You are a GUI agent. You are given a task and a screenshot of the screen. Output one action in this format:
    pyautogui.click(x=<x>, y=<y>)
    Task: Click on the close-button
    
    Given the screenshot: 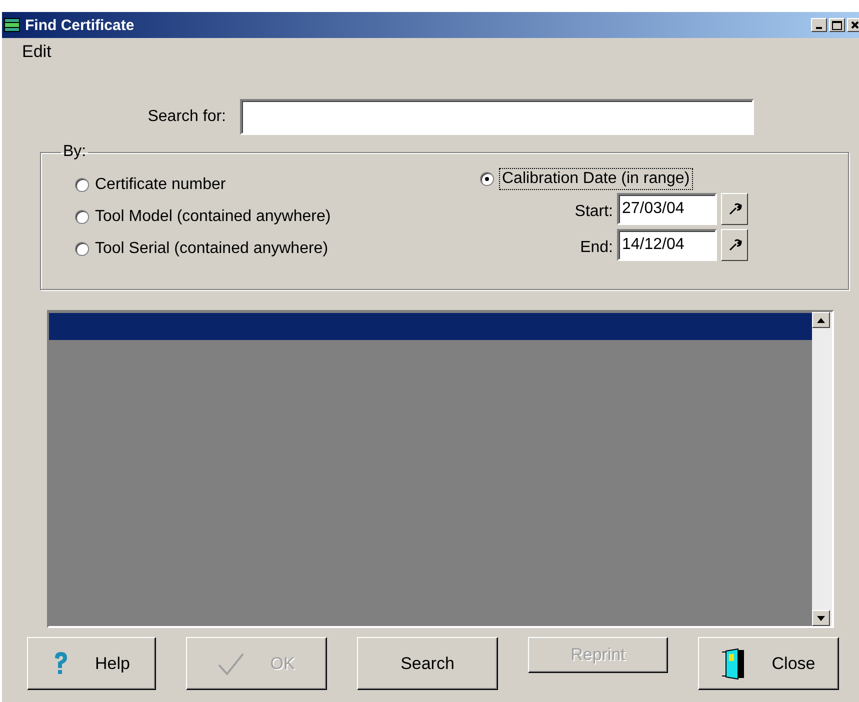 What is the action you would take?
    pyautogui.click(x=853, y=25)
    